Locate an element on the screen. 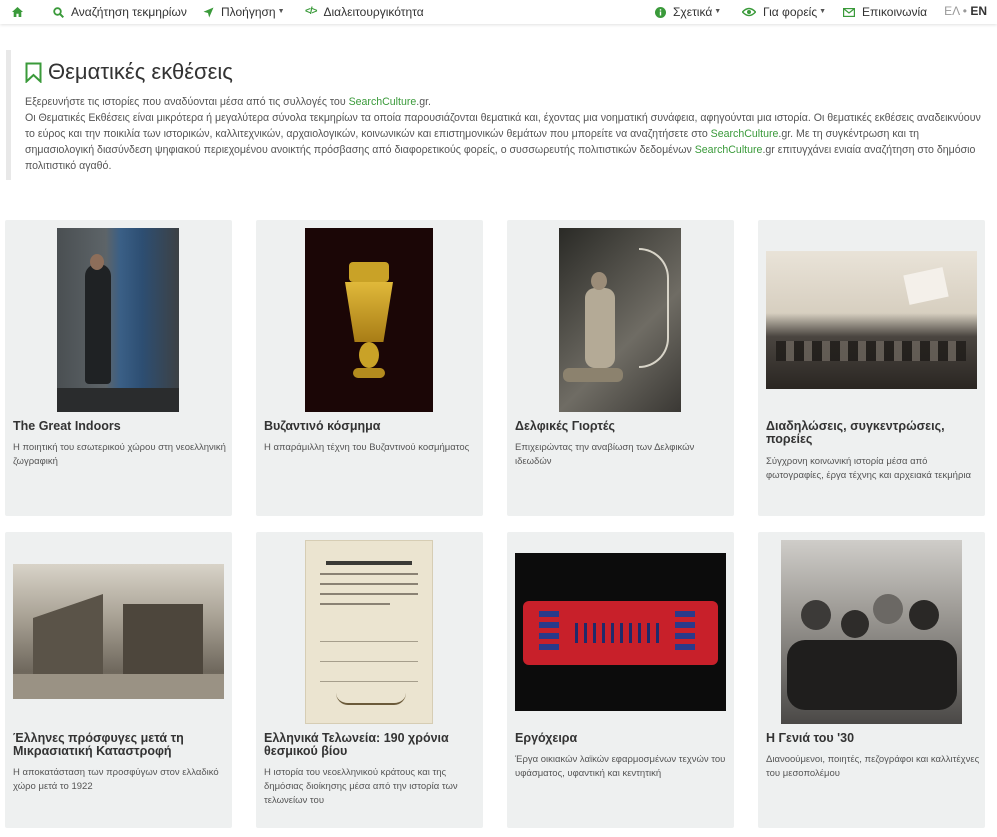 This screenshot has width=997, height=837. navigation-arrow-icon is located at coordinates (208, 12).